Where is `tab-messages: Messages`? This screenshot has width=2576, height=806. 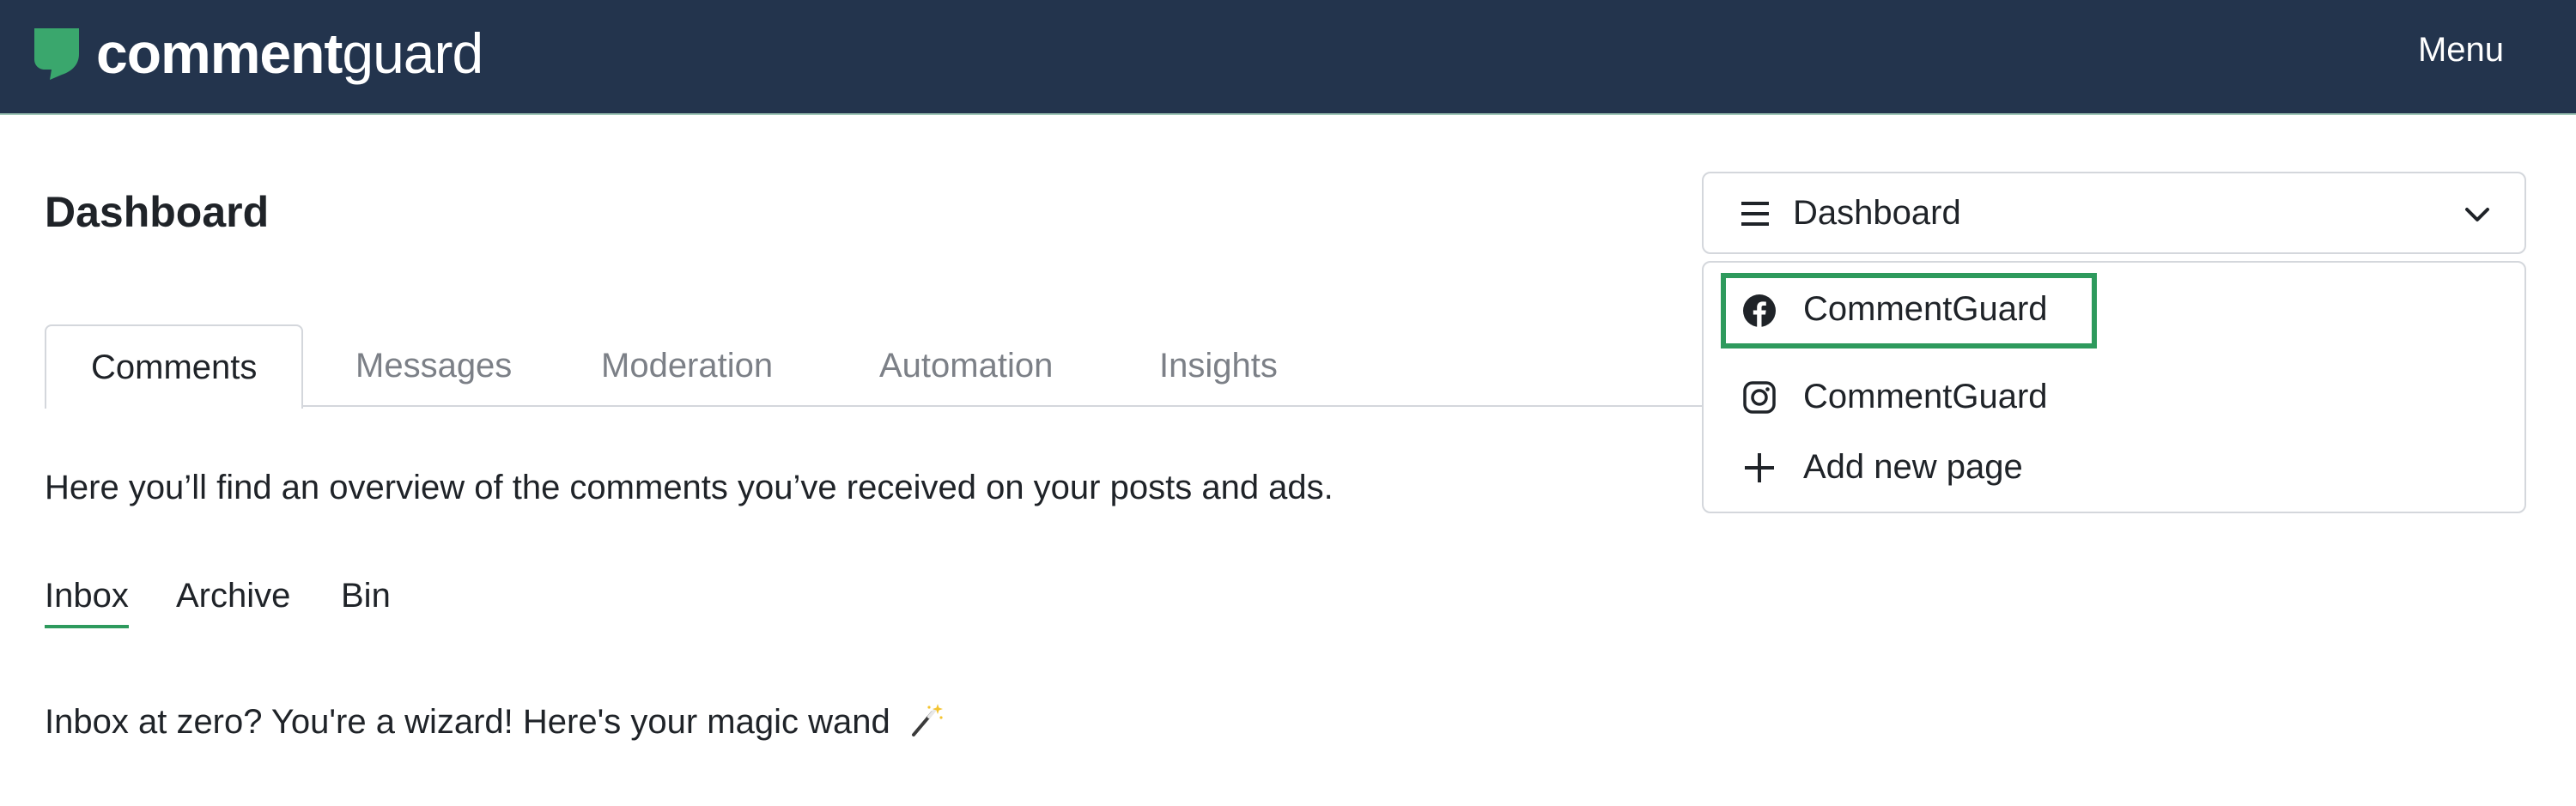
tab-messages: Messages is located at coordinates (433, 366).